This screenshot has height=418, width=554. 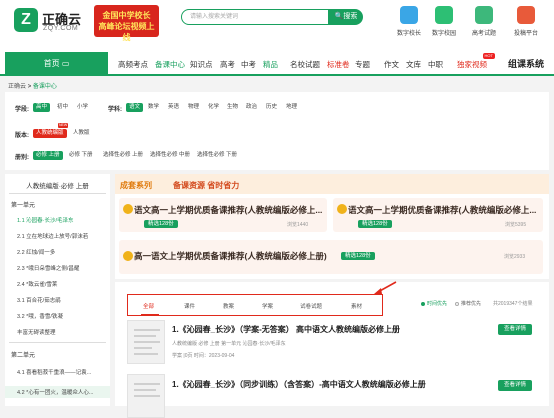 What do you see at coordinates (170, 155) in the screenshot?
I see `volume-elective-2: 选择性必修 中册` at bounding box center [170, 155].